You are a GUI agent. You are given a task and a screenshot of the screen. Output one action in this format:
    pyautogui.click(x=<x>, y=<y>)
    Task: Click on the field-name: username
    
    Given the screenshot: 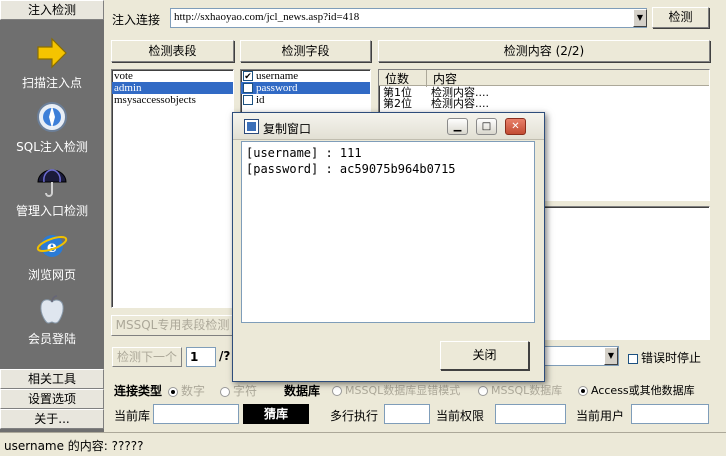 What is the action you would take?
    pyautogui.click(x=277, y=76)
    